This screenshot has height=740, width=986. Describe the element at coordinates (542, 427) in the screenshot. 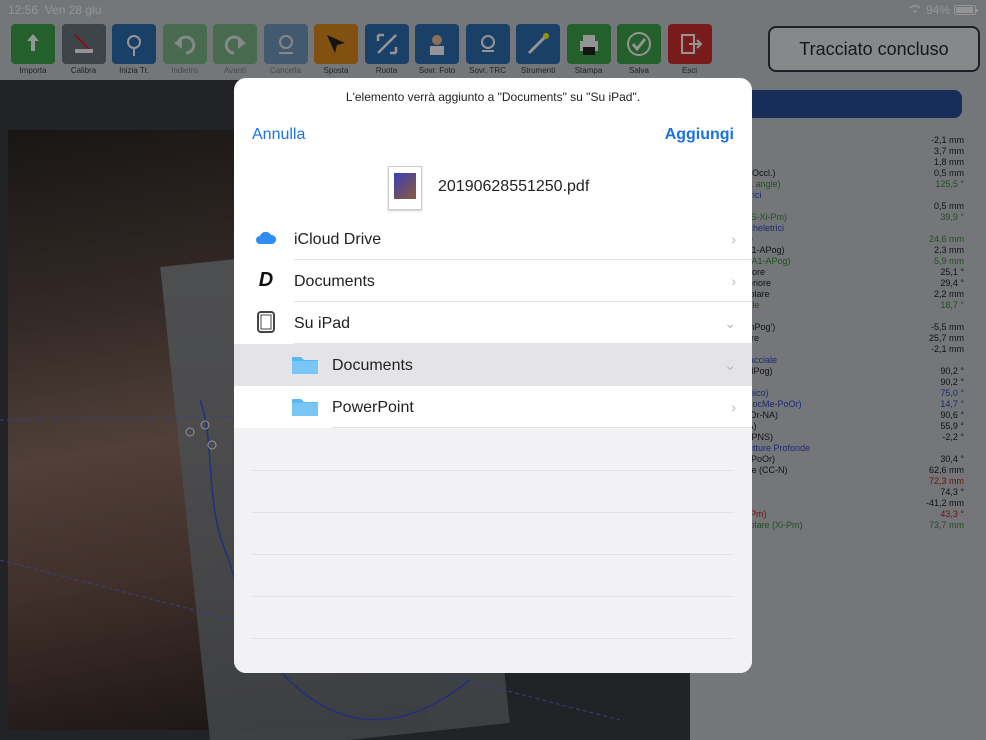

I see `row-separator` at that location.